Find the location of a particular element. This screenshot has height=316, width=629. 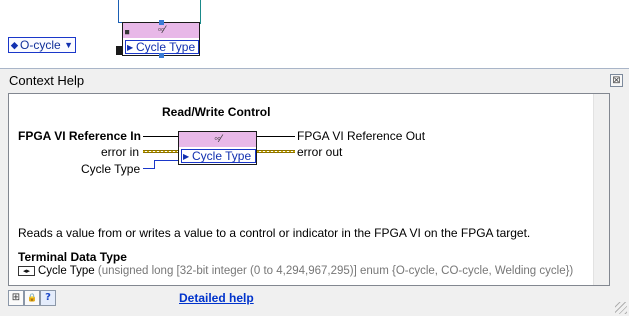

lock-button: 🔒 is located at coordinates (32, 298).